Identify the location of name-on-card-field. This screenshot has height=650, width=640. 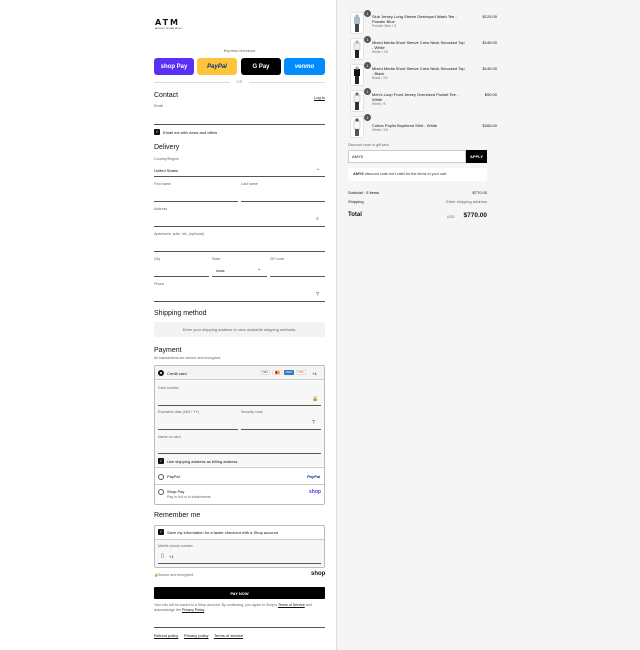
(239, 453).